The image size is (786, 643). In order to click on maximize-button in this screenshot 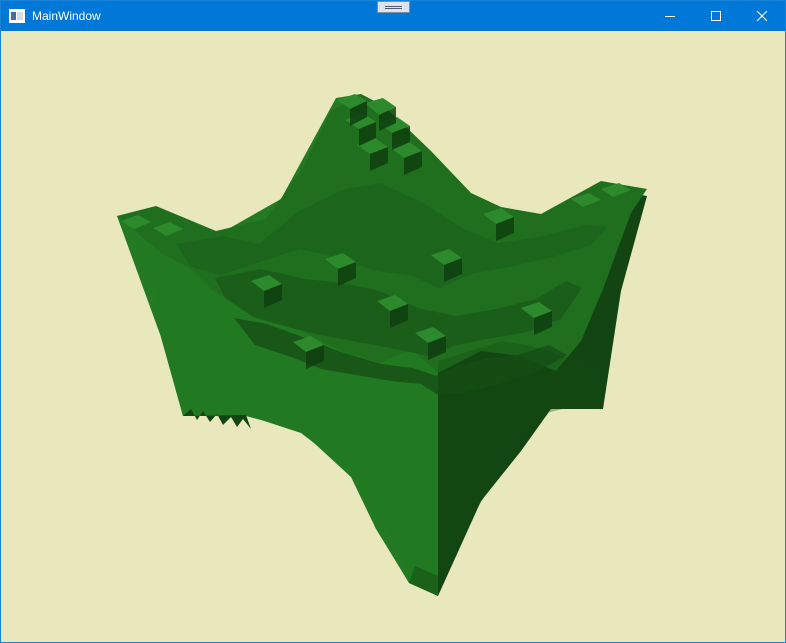, I will do `click(716, 16)`.